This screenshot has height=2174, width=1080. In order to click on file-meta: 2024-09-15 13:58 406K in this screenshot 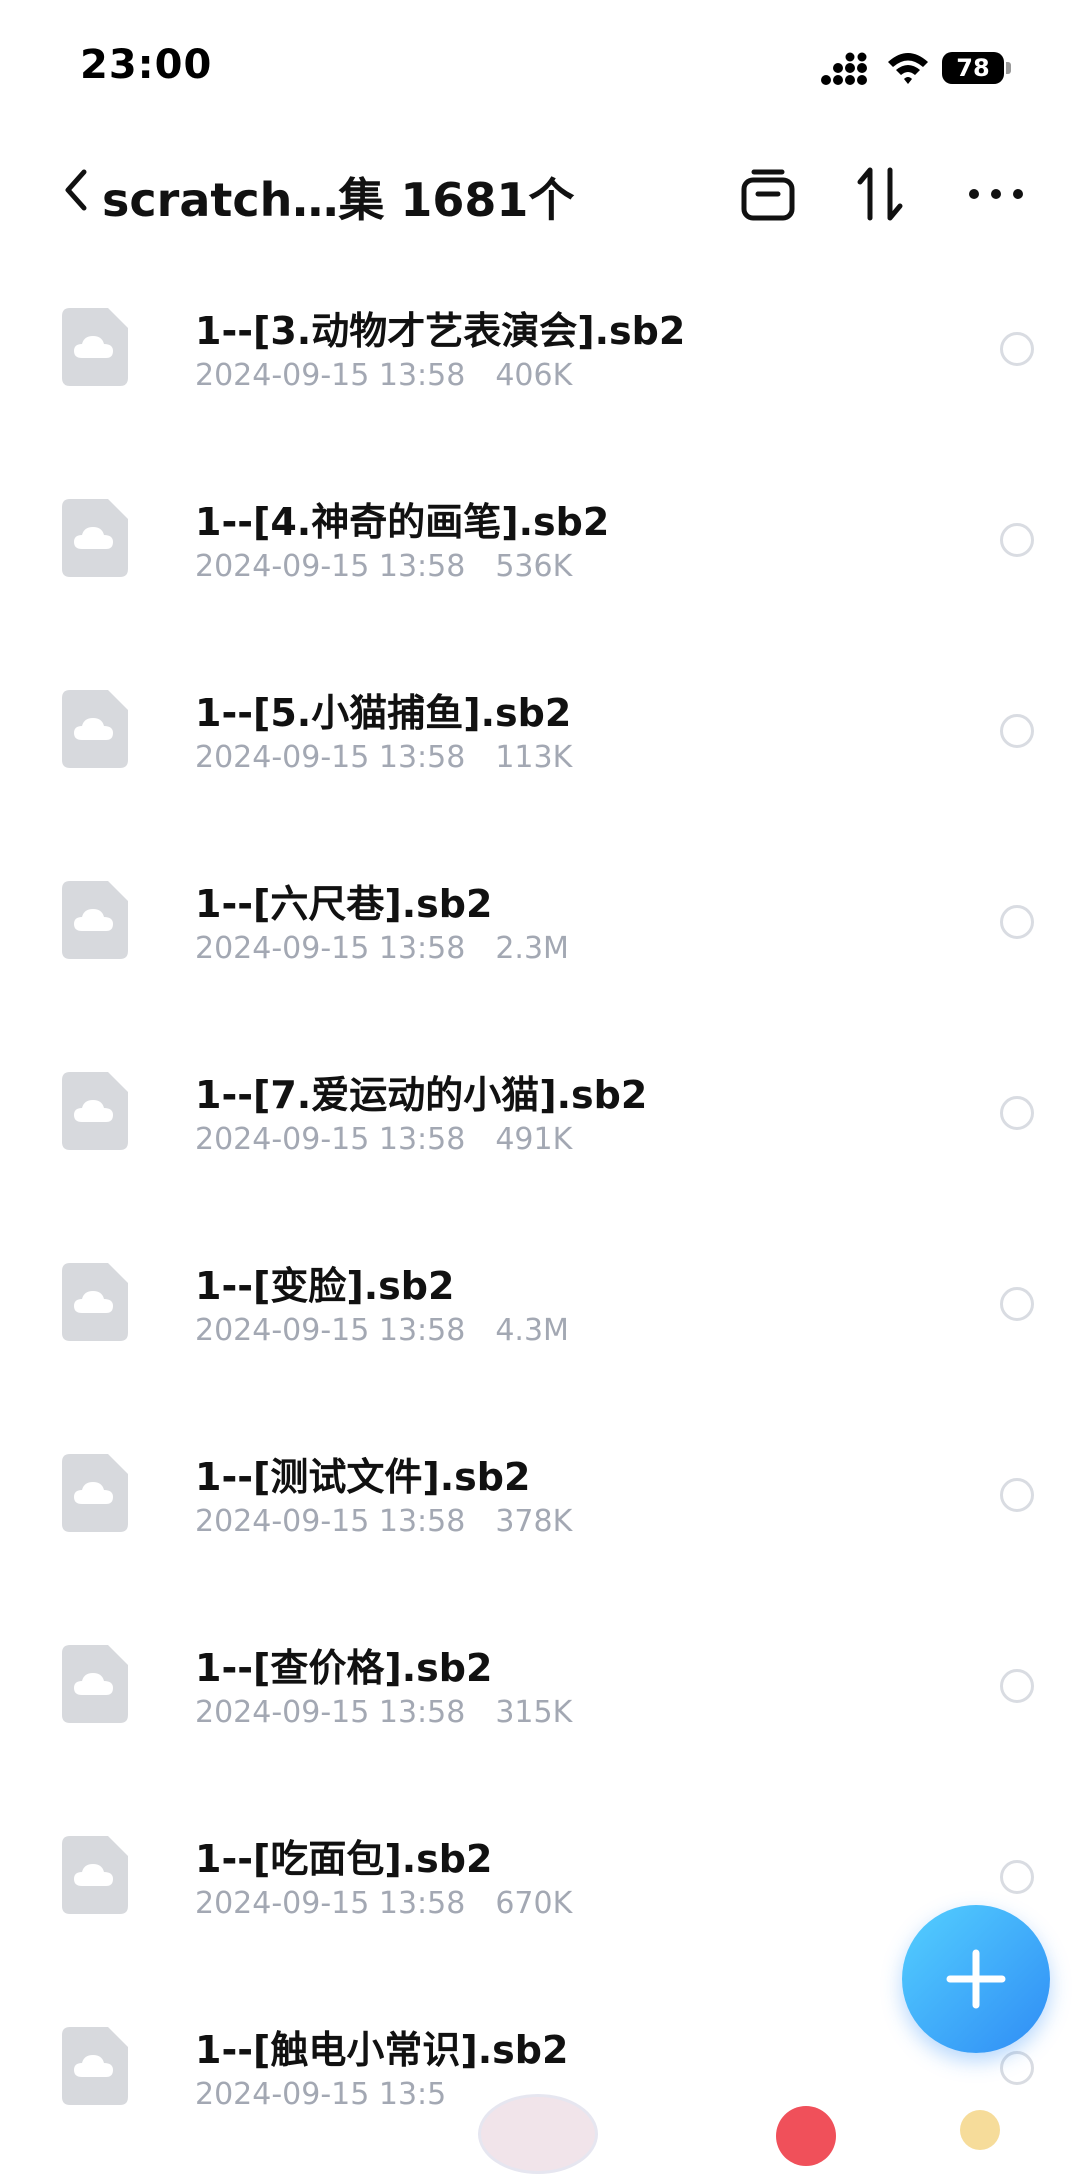, I will do `click(383, 375)`.